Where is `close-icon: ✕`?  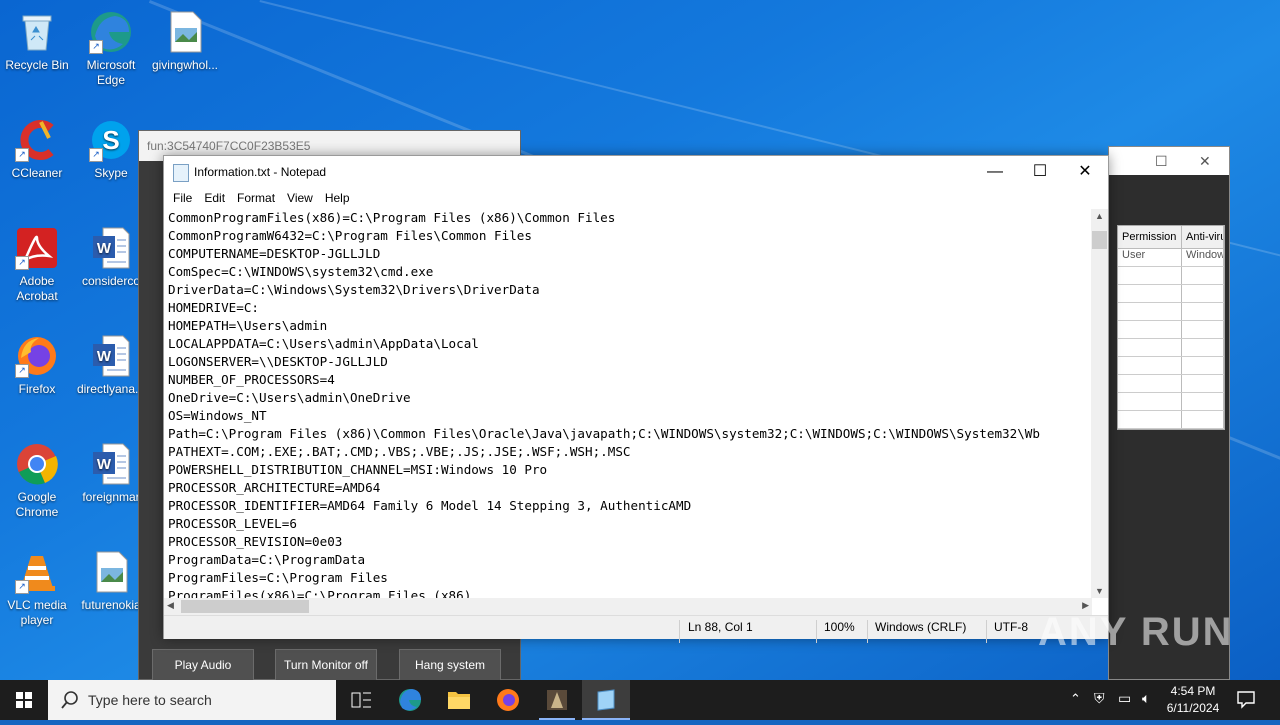
close-icon: ✕ is located at coordinates (1205, 161).